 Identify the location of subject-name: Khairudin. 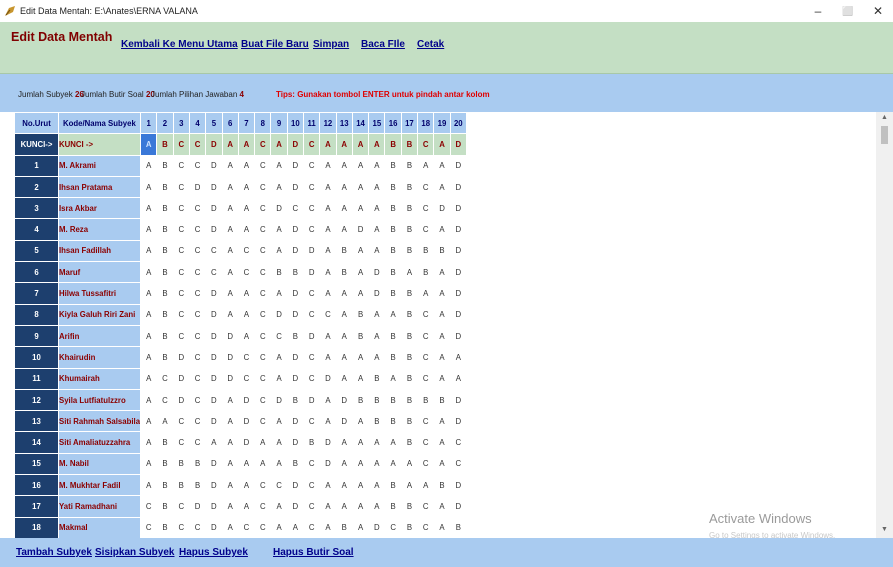
(99, 357).